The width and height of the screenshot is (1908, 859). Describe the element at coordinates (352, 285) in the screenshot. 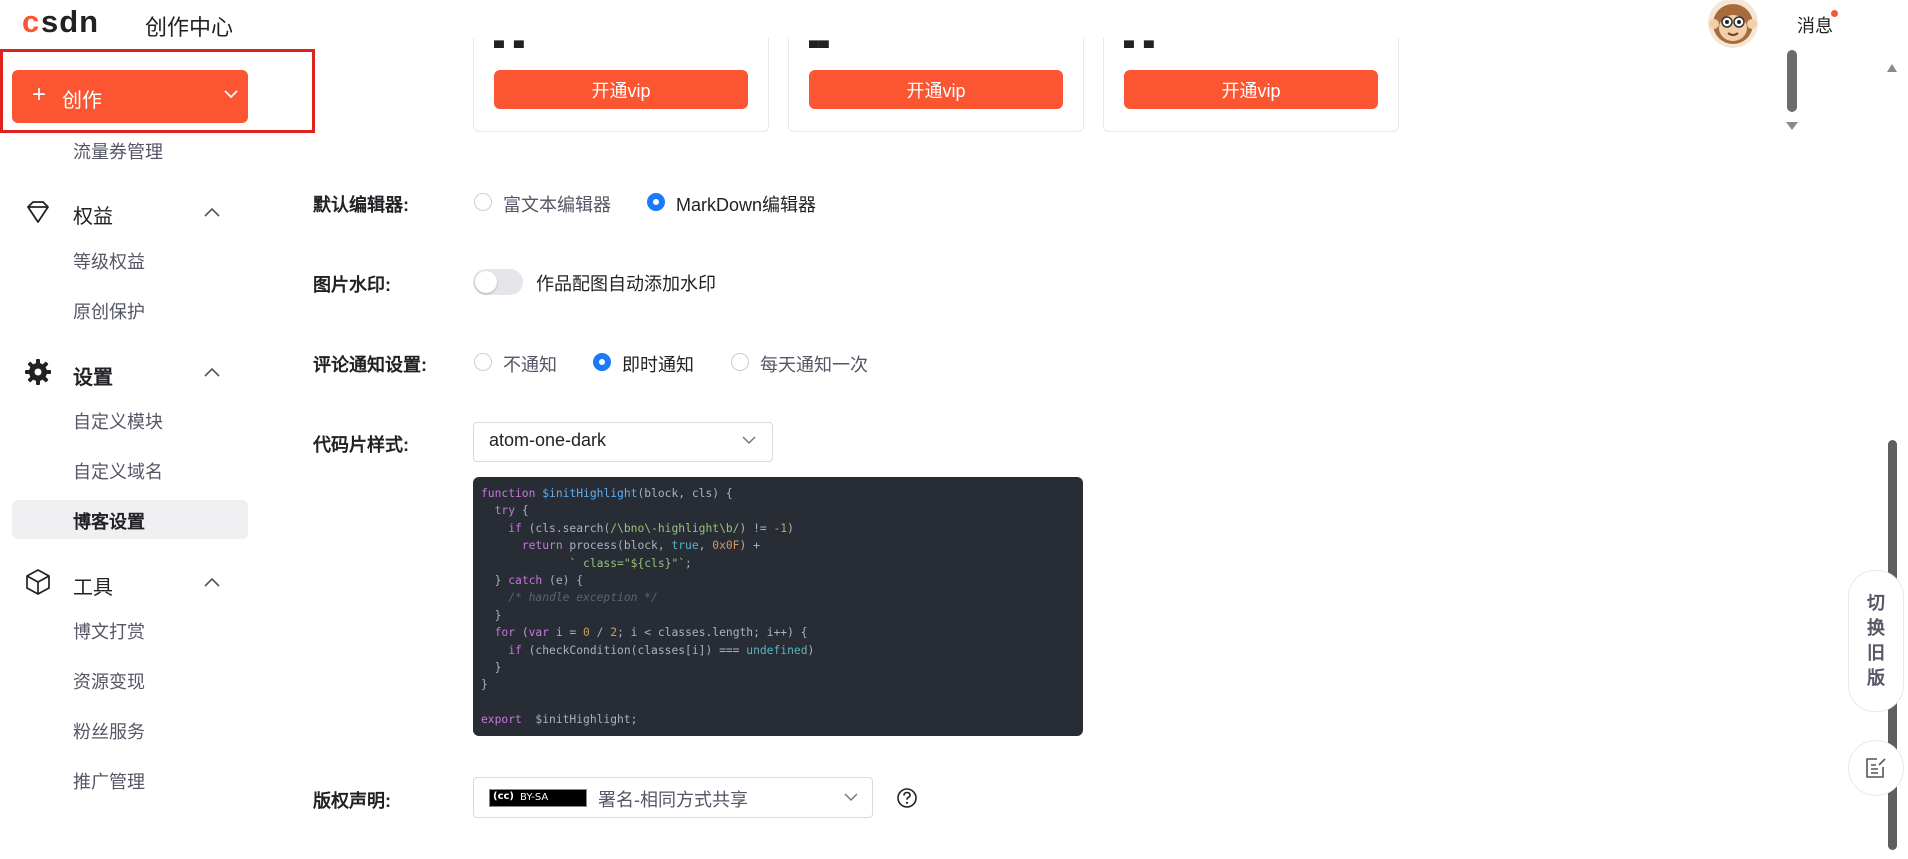

I see `watermark-label: 图片水印:` at that location.